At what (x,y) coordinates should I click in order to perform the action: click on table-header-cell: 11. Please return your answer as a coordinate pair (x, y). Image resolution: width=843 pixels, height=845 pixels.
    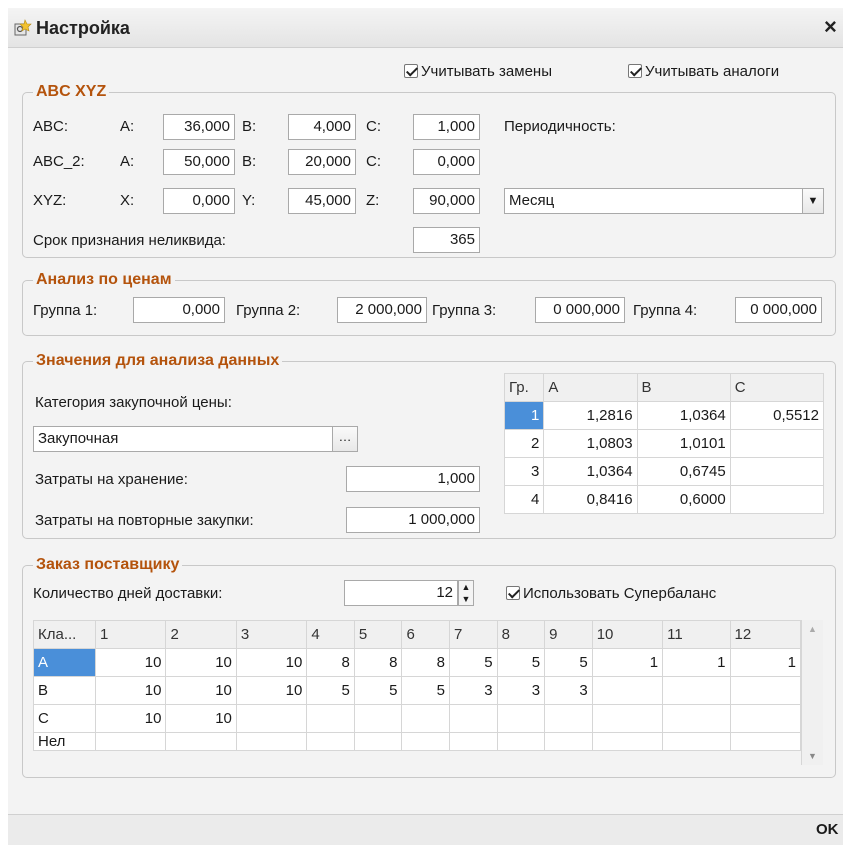
    Looking at the image, I should click on (696, 634).